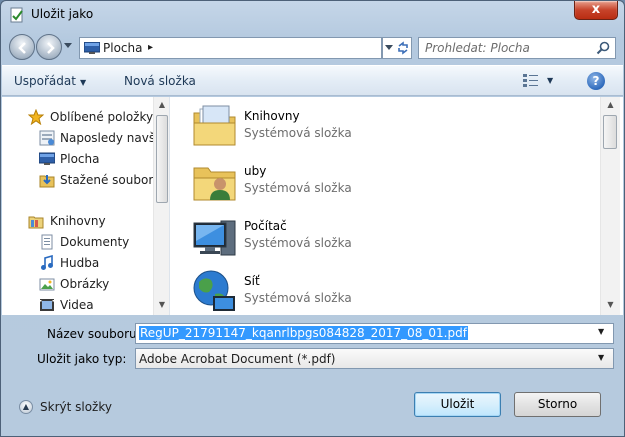 The height and width of the screenshot is (437, 625). I want to click on nav-recent-places: Naposledy navštívená místa, so click(79, 138).